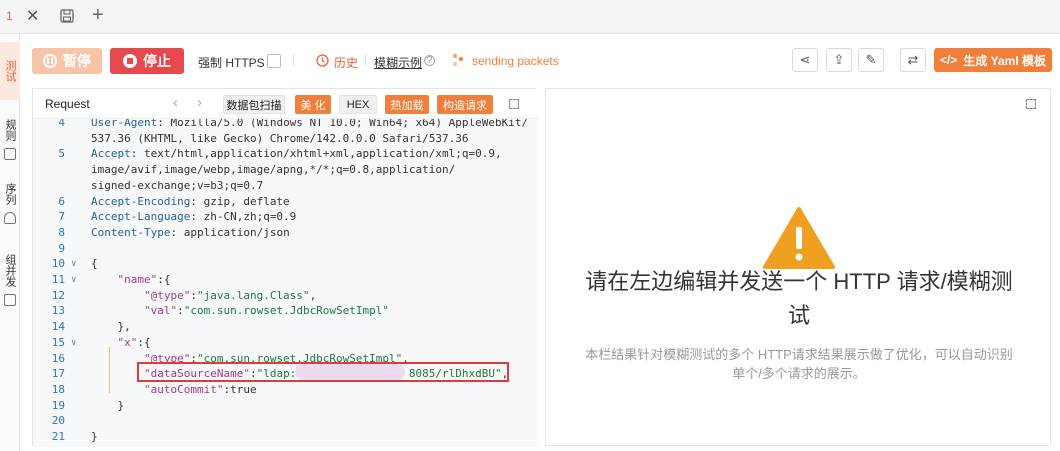 This screenshot has height=451, width=1060. Describe the element at coordinates (805, 60) in the screenshot. I see `share-icon: ⋖` at that location.